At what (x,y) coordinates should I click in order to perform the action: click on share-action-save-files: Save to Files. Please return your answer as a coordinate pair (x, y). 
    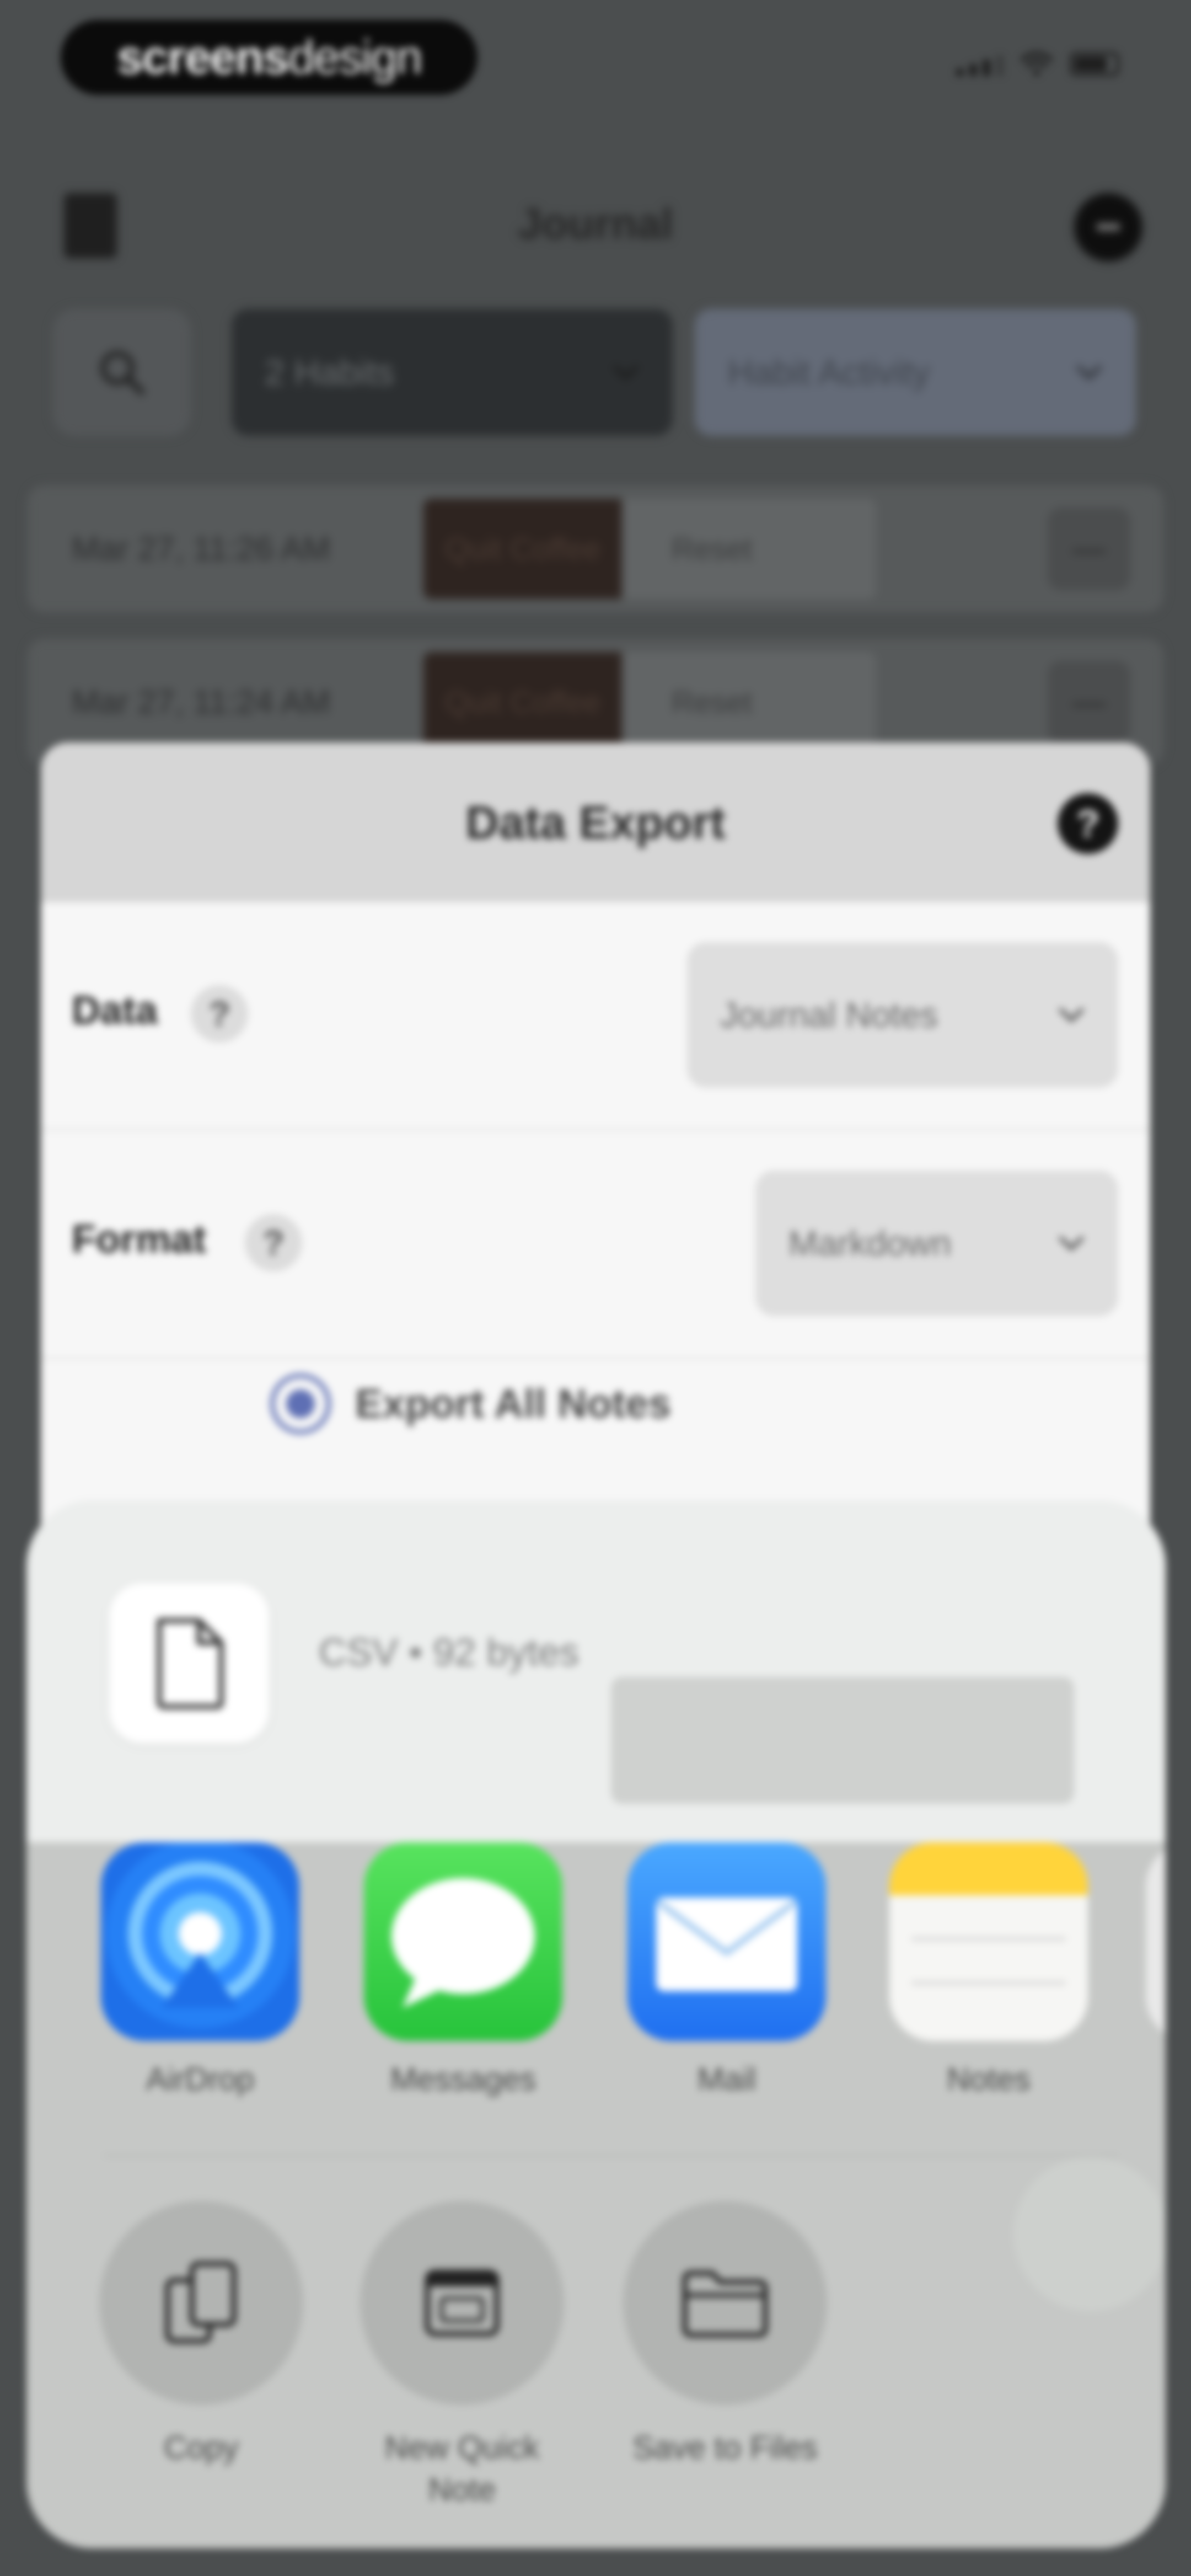
    Looking at the image, I should click on (725, 2335).